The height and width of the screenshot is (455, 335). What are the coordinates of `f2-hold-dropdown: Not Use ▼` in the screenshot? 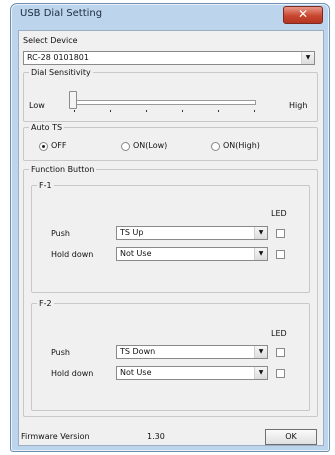 It's located at (192, 373).